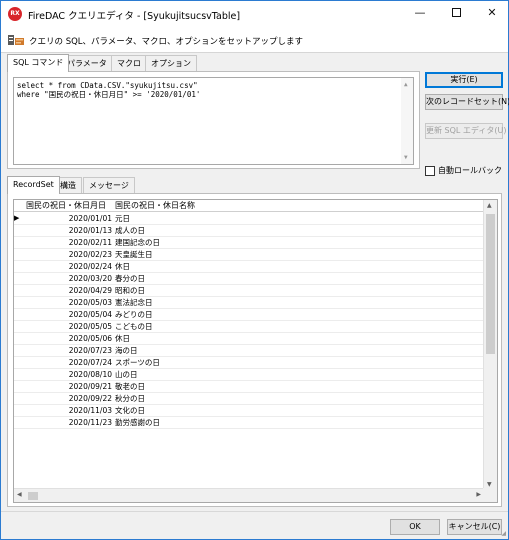  What do you see at coordinates (225, 327) in the screenshot?
I see `cell-holiday-name: こどもの日` at bounding box center [225, 327].